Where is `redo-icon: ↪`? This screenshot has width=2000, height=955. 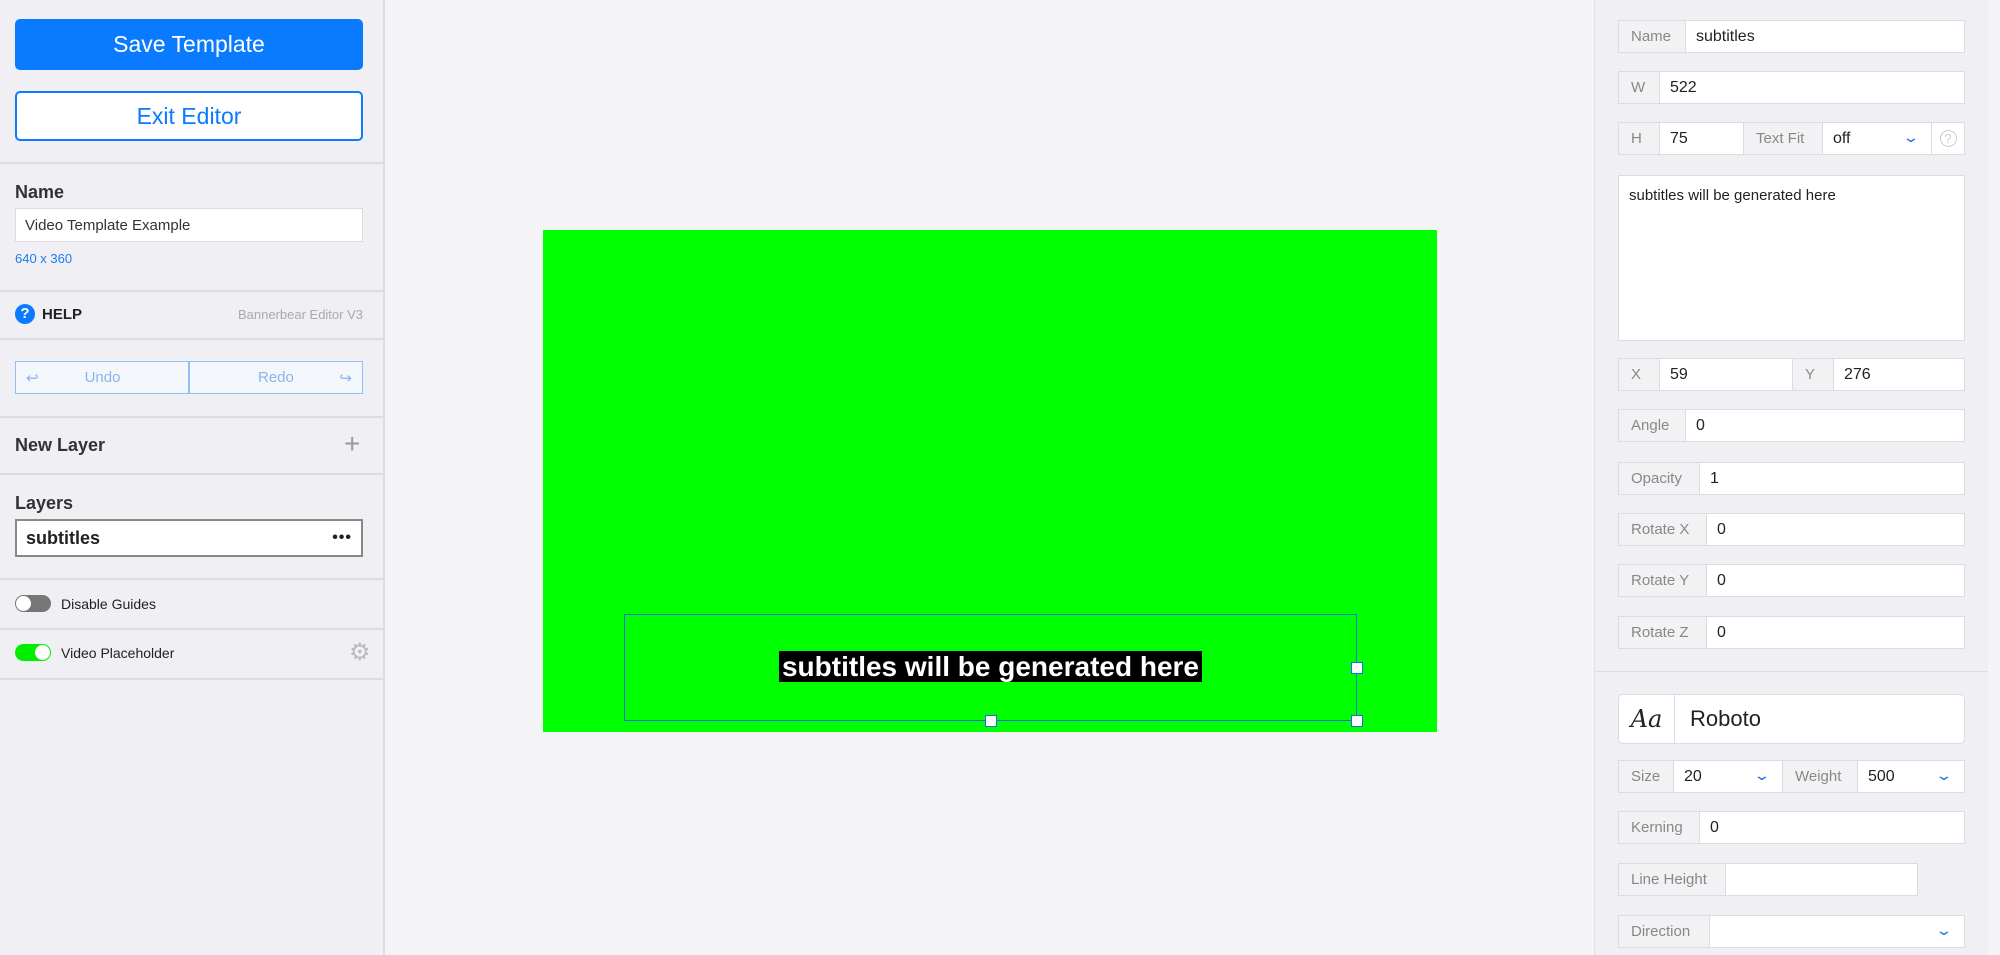 redo-icon: ↪ is located at coordinates (345, 378).